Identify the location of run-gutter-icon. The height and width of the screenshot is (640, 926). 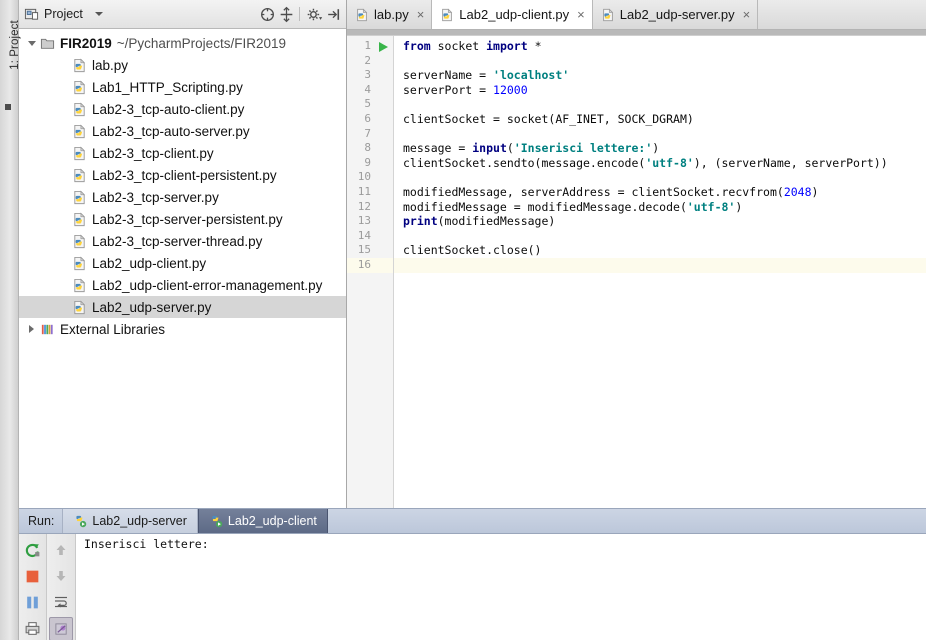
(383, 47).